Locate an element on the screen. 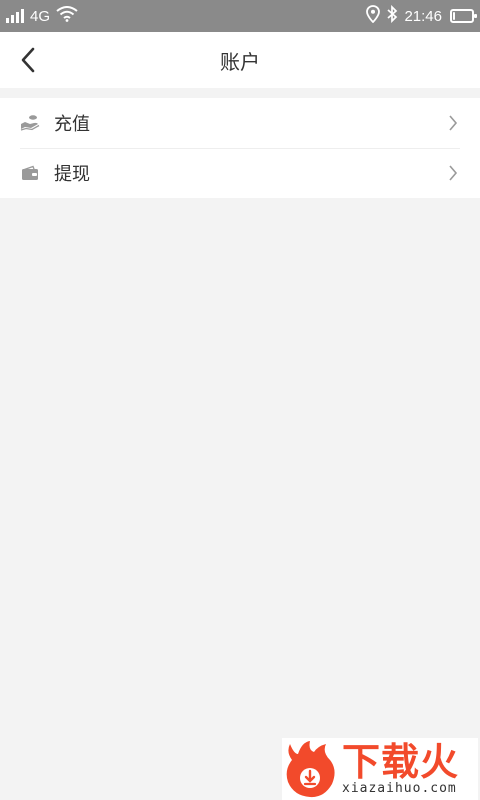 Image resolution: width=480 pixels, height=800 pixels. account-menu: 充值 提现 is located at coordinates (240, 148).